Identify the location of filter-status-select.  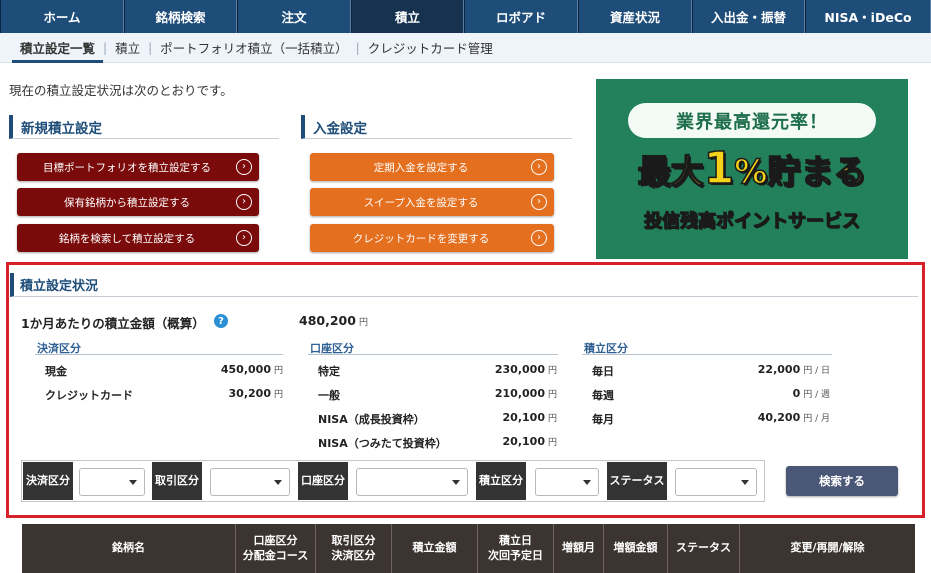
(716, 482).